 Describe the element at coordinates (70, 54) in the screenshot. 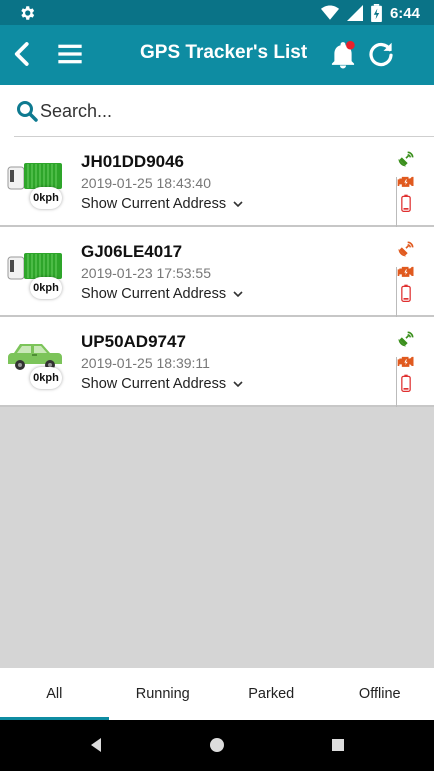

I see `menu-icon` at that location.